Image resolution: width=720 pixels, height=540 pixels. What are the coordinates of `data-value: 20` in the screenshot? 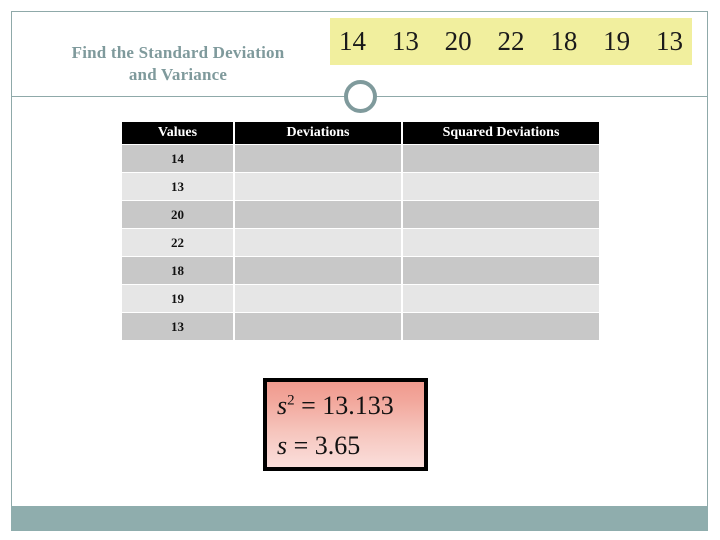 It's located at (458, 41).